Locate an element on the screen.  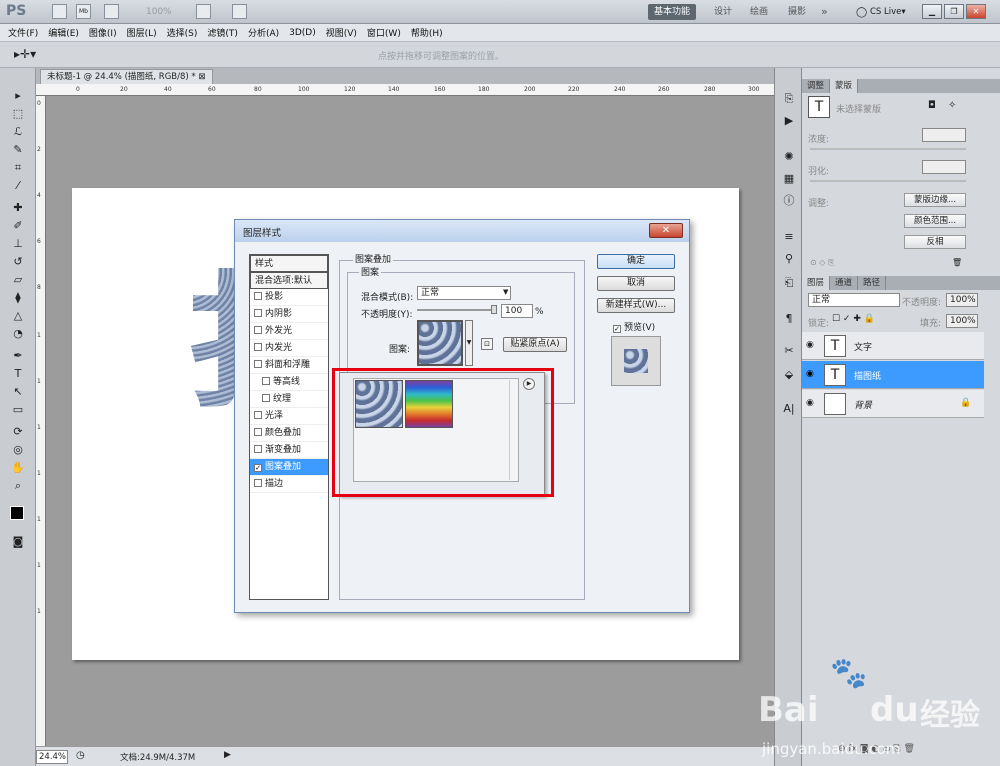
mask-delete-icon: 🗑 is located at coordinates (957, 262).